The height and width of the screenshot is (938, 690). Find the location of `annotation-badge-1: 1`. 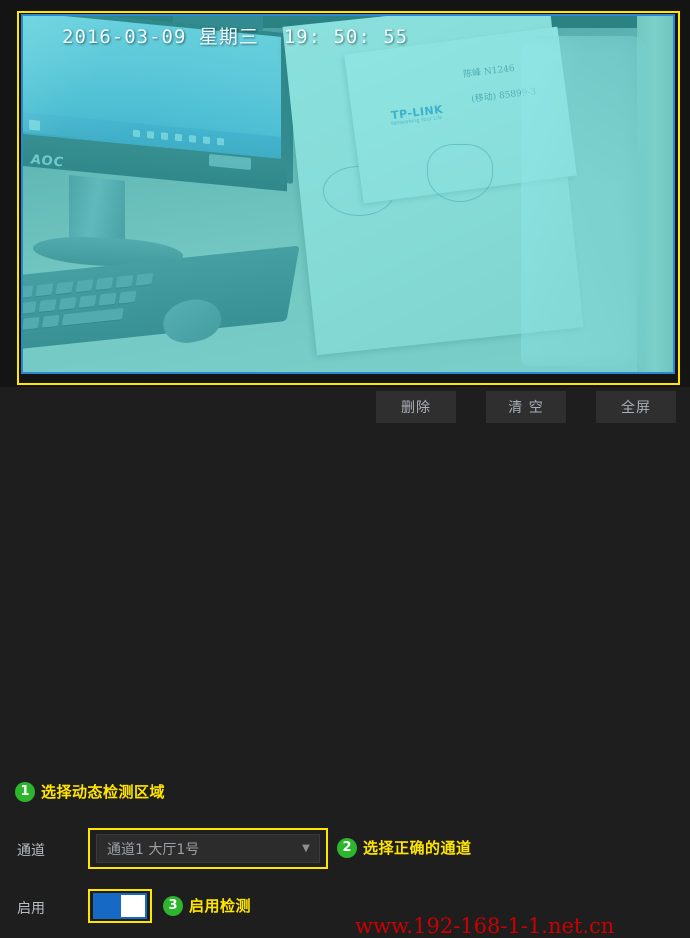

annotation-badge-1: 1 is located at coordinates (25, 791).